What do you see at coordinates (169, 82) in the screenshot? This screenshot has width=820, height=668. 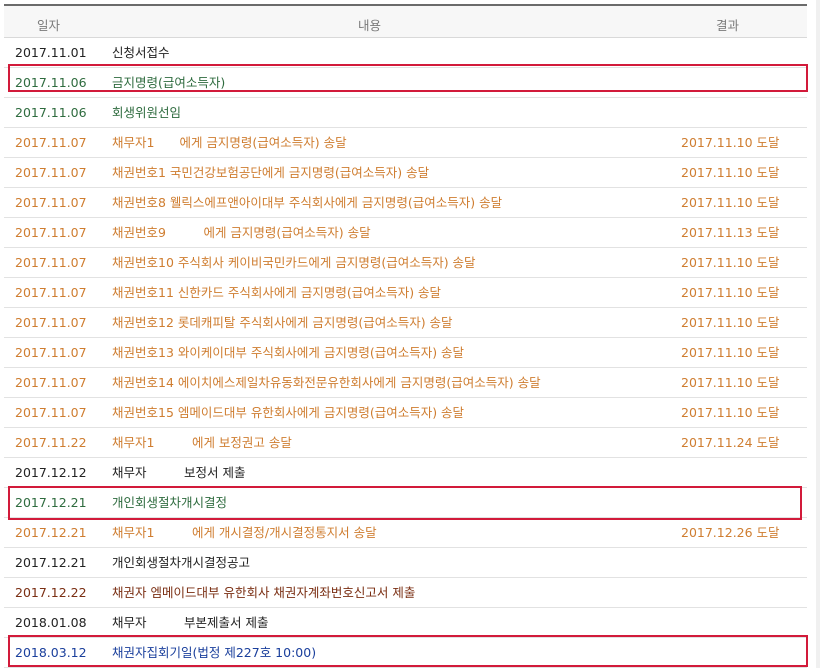 I see `row-content: 금지명령(급여소득자)` at bounding box center [169, 82].